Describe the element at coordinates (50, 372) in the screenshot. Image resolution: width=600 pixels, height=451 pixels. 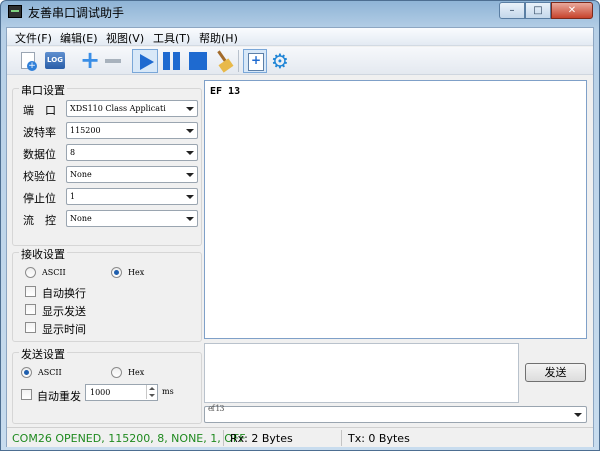
I see `send-ascii-label: ASCII` at that location.